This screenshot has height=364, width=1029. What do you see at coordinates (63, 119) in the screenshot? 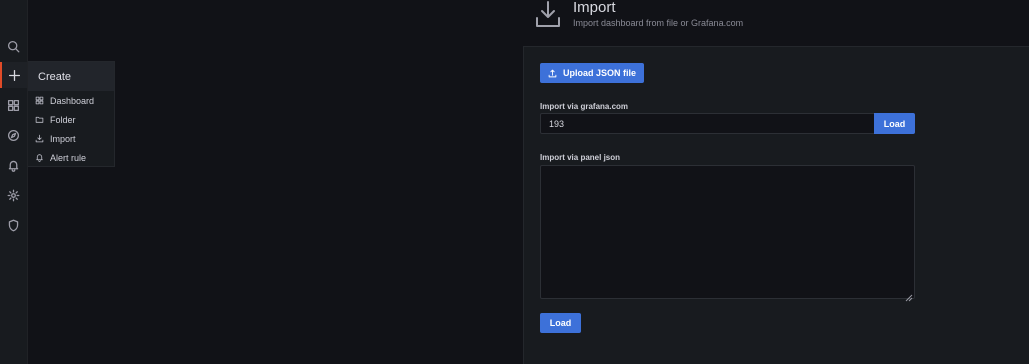
I see `create-menu-item-label: Folder` at bounding box center [63, 119].